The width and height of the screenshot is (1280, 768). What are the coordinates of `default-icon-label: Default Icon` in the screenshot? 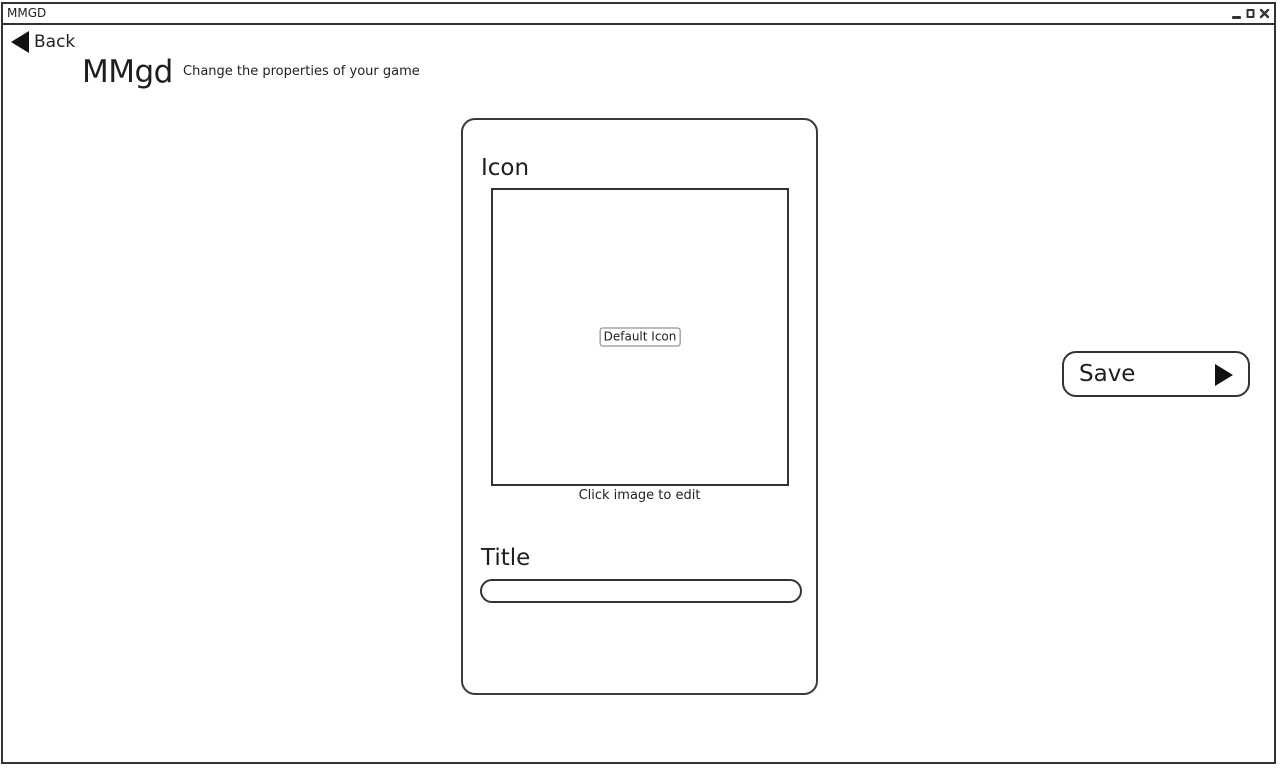 It's located at (640, 337).